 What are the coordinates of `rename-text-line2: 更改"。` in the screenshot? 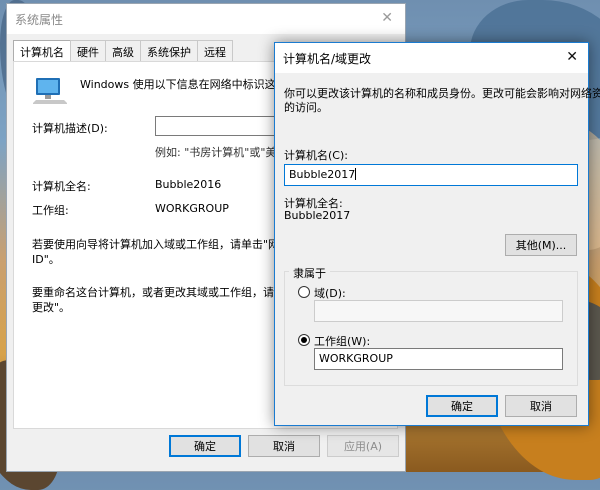 It's located at (51, 307).